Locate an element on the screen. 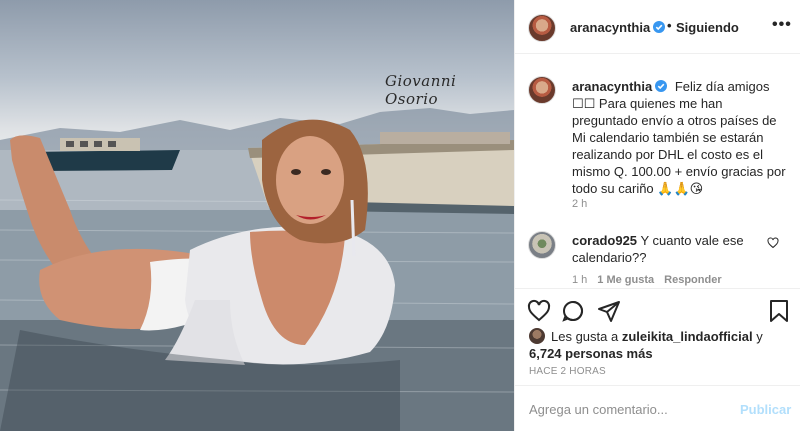  share-icon is located at coordinates (609, 311).